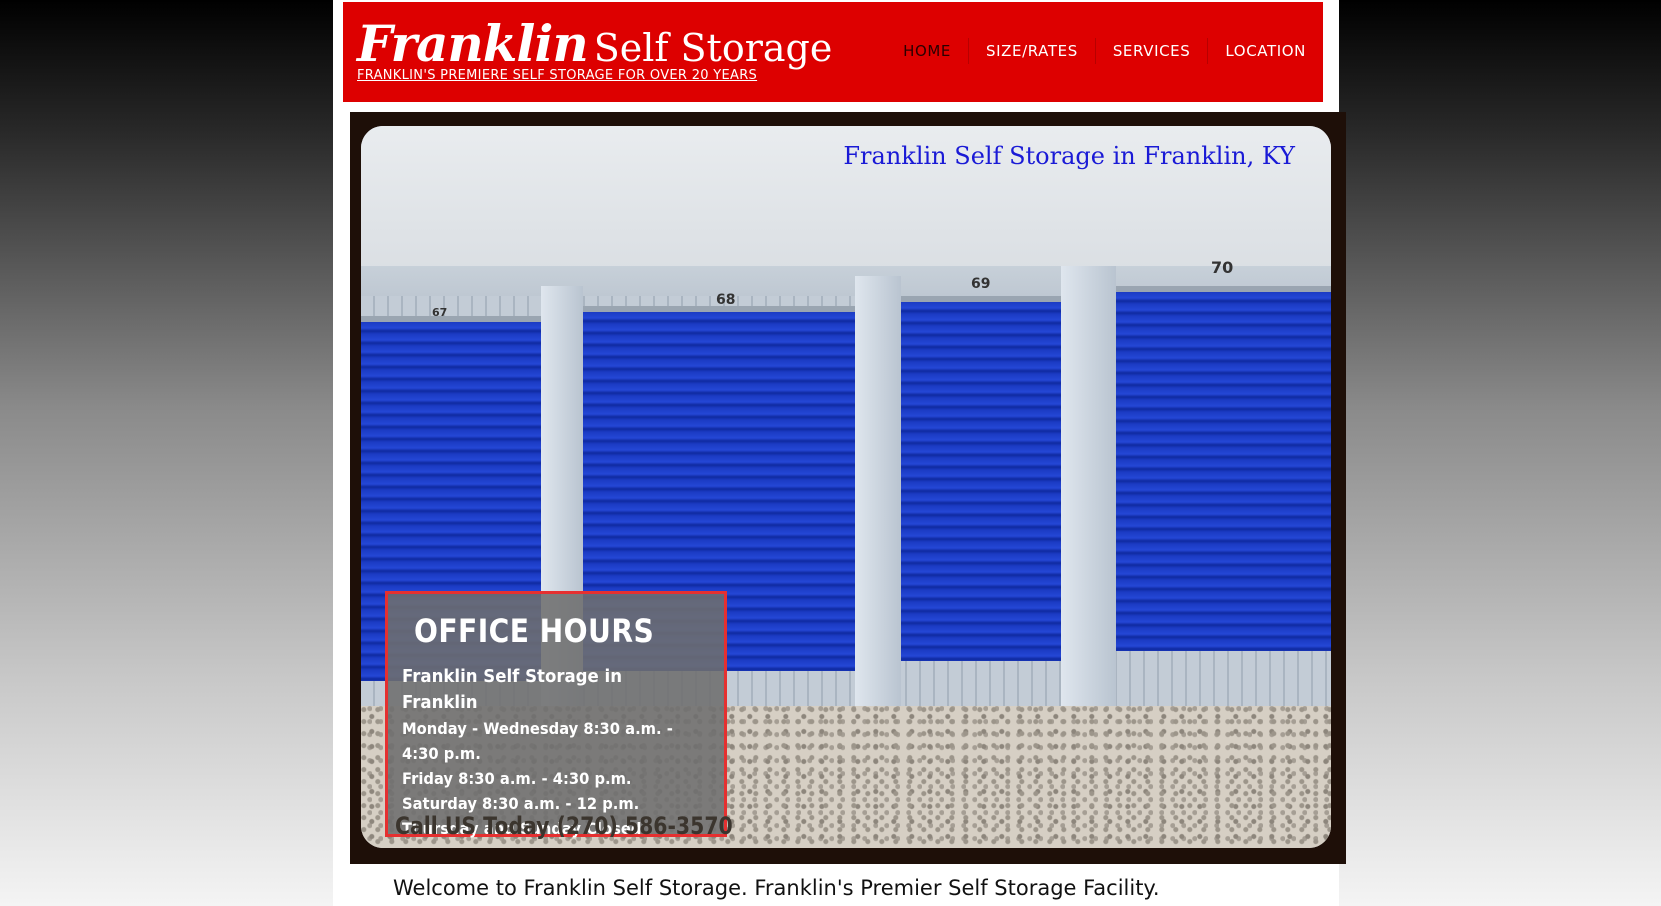 The height and width of the screenshot is (906, 1661). What do you see at coordinates (517, 778) in the screenshot?
I see `hours-line: Friday 8:30 a.m. - 4:30 p.m.` at bounding box center [517, 778].